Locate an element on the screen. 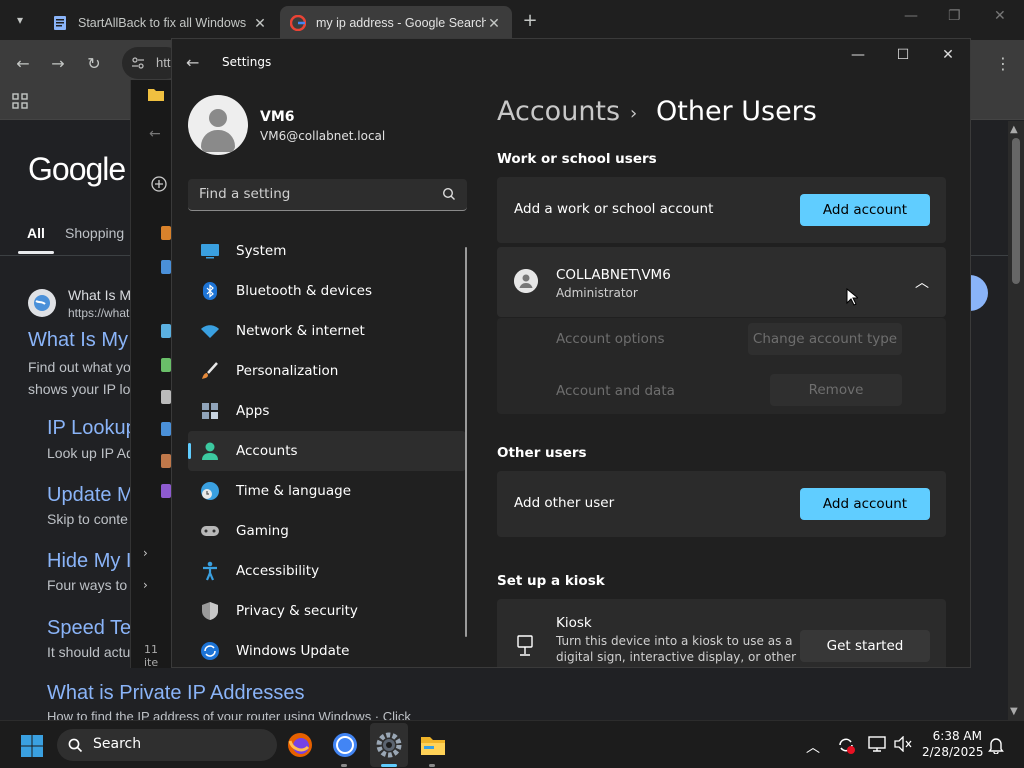 Image resolution: width=1024 pixels, height=768 pixels. browser-tab-startallback: StartAllBack to fix all Windows ✕ is located at coordinates (160, 23).